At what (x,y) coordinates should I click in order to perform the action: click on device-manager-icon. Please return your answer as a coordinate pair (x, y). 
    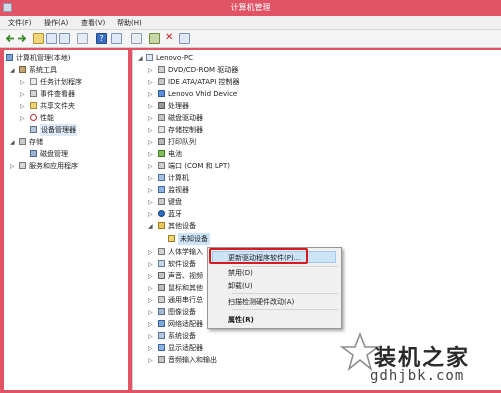
    Looking at the image, I should click on (33, 129).